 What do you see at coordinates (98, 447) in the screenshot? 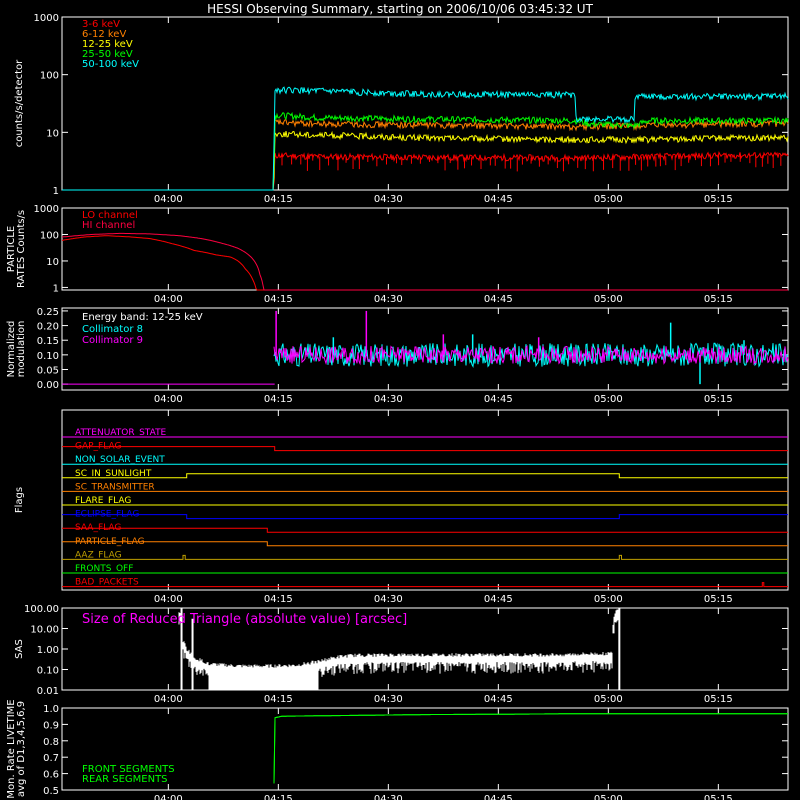
I see `flag-label: GAP_FLAG` at bounding box center [98, 447].